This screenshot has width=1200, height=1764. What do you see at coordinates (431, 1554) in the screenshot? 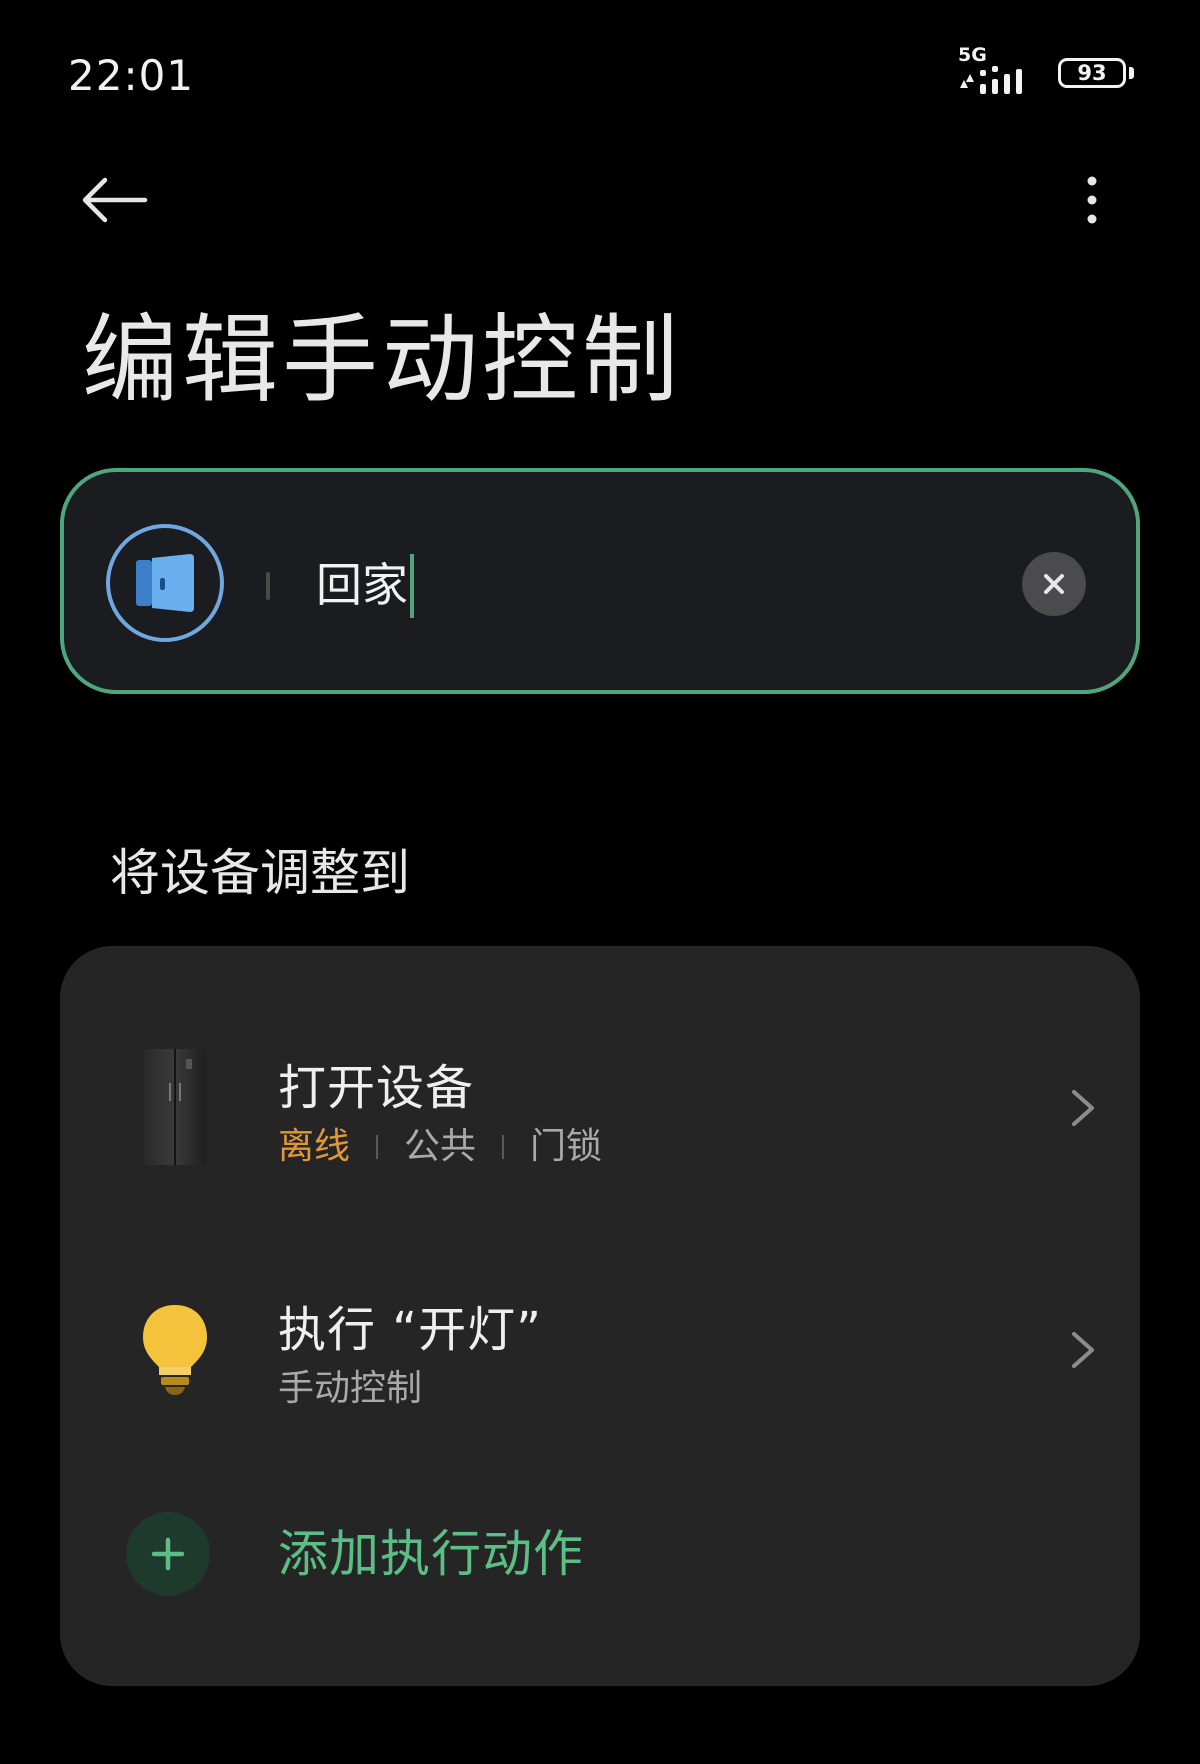
I see `add-action-label: 添加执行动作` at bounding box center [431, 1554].